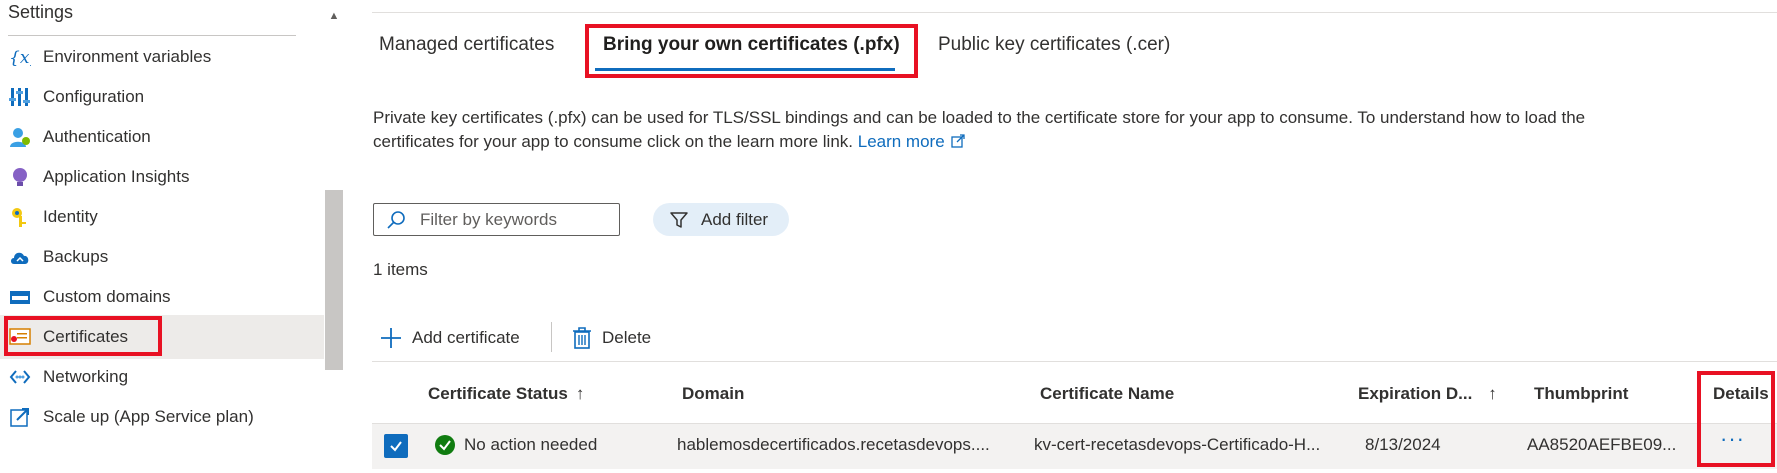 The width and height of the screenshot is (1777, 473). What do you see at coordinates (162, 337) in the screenshot?
I see `sidebar-item-certificates: Certificates` at bounding box center [162, 337].